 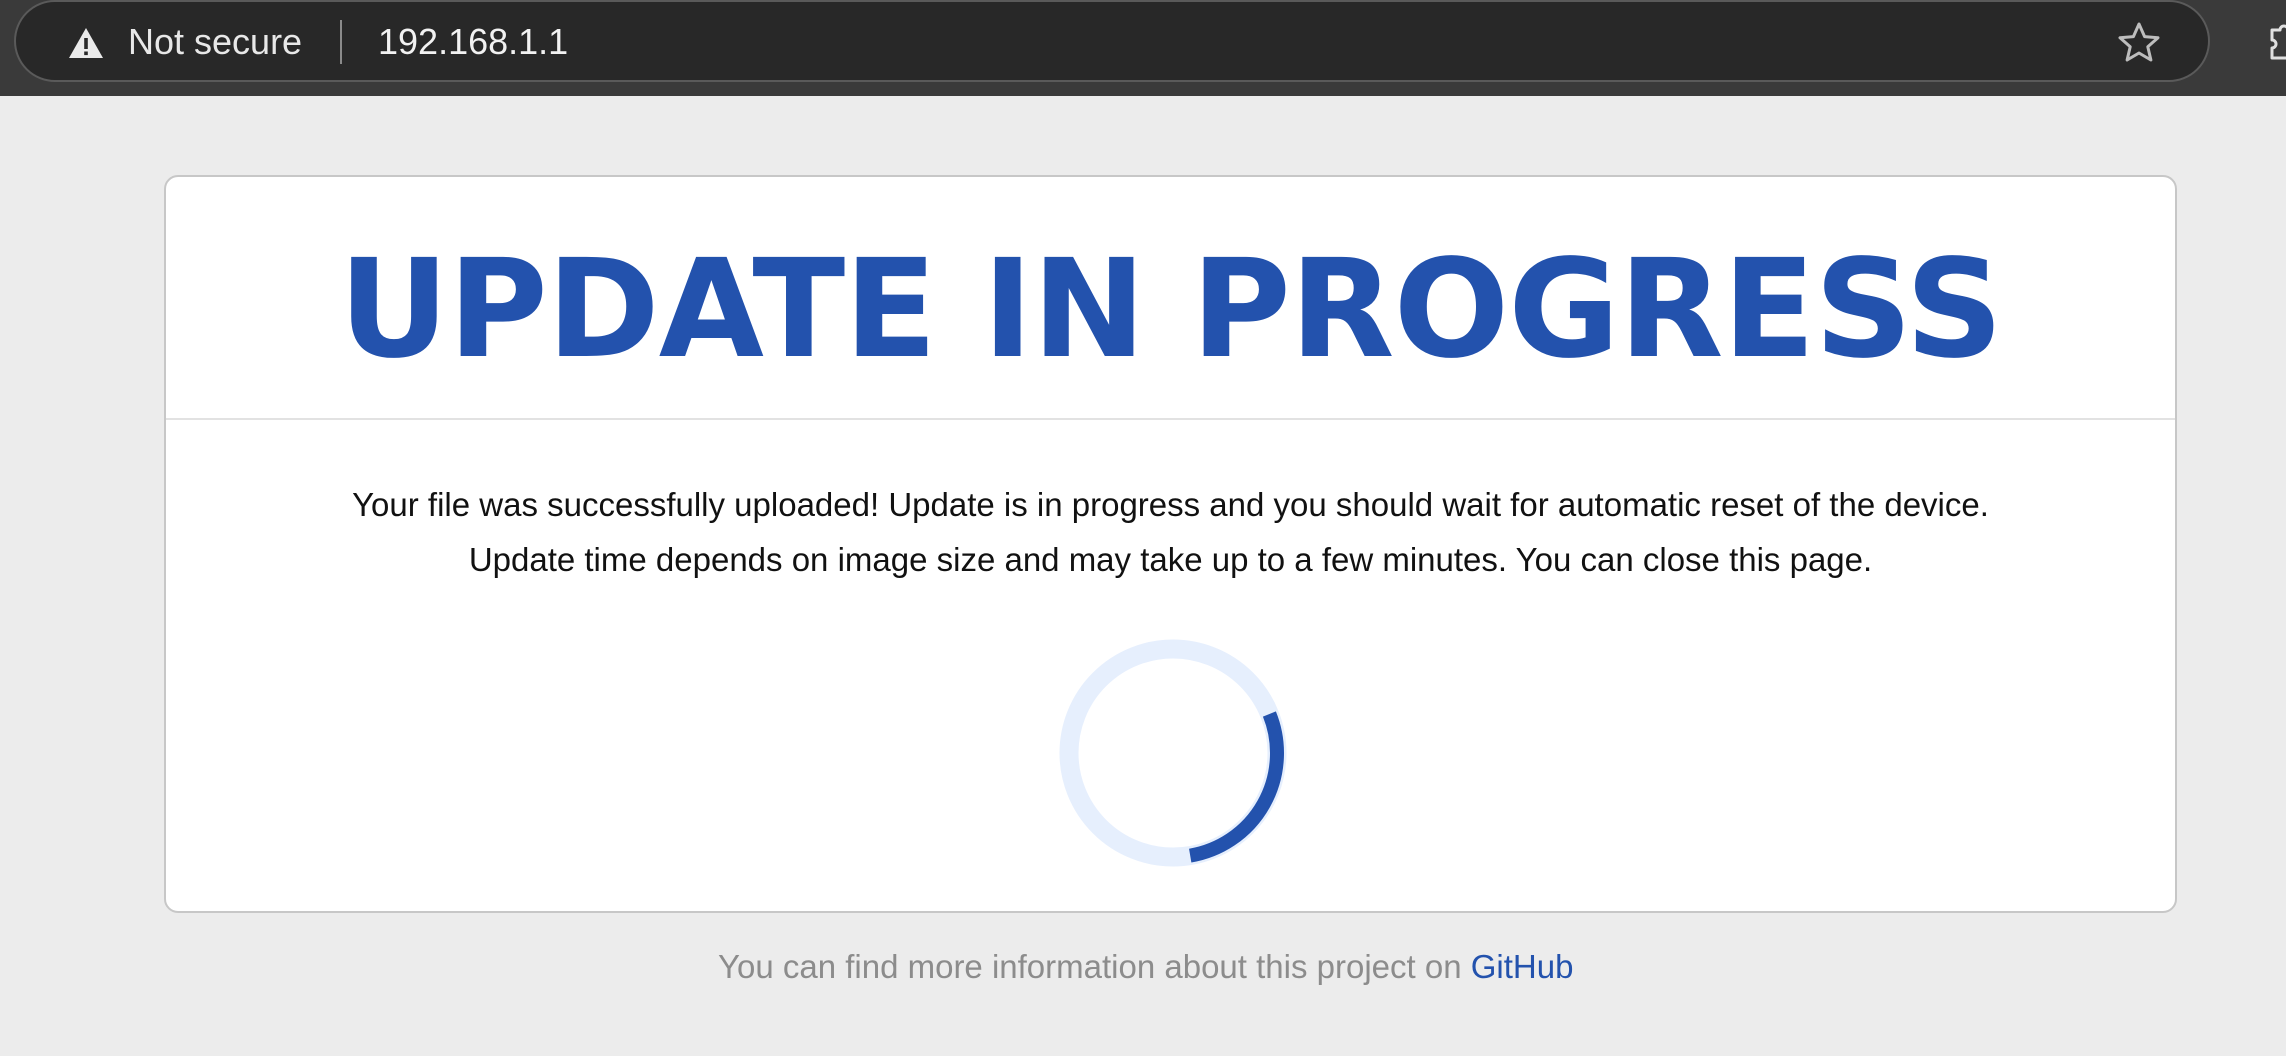 What do you see at coordinates (1112, 41) in the screenshot?
I see `address-bar: Not secure 192.168.1.1` at bounding box center [1112, 41].